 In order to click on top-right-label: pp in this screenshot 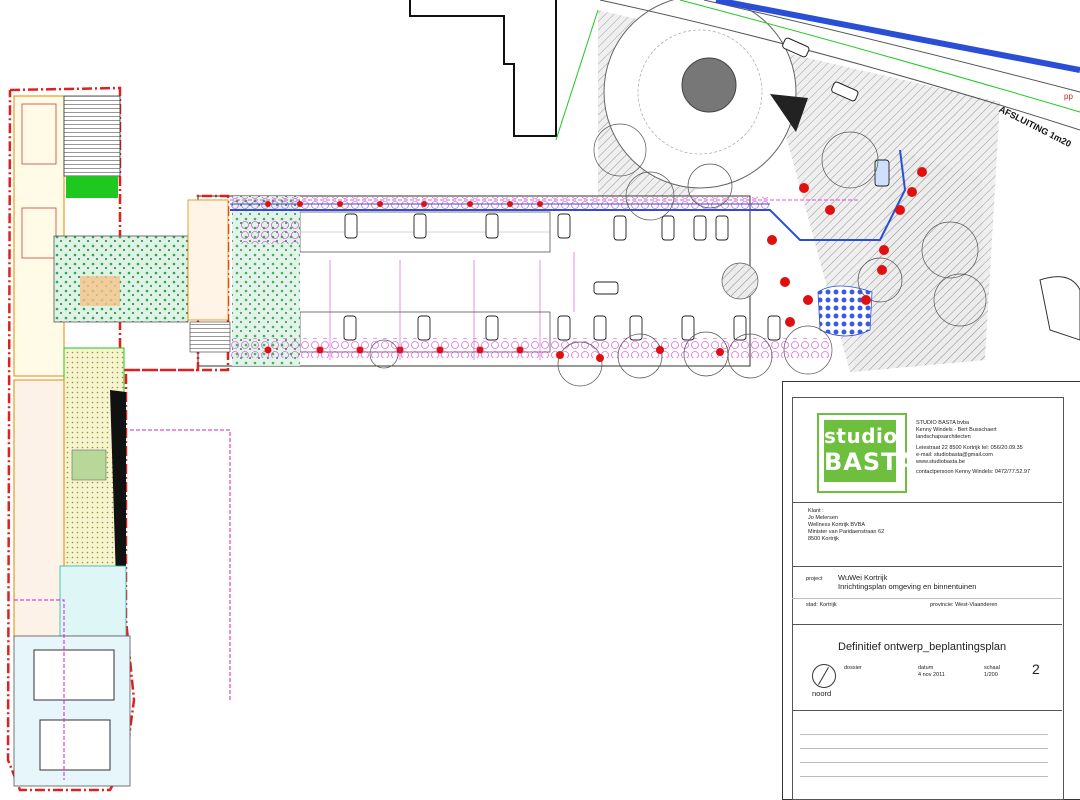, I will do `click(1068, 96)`.